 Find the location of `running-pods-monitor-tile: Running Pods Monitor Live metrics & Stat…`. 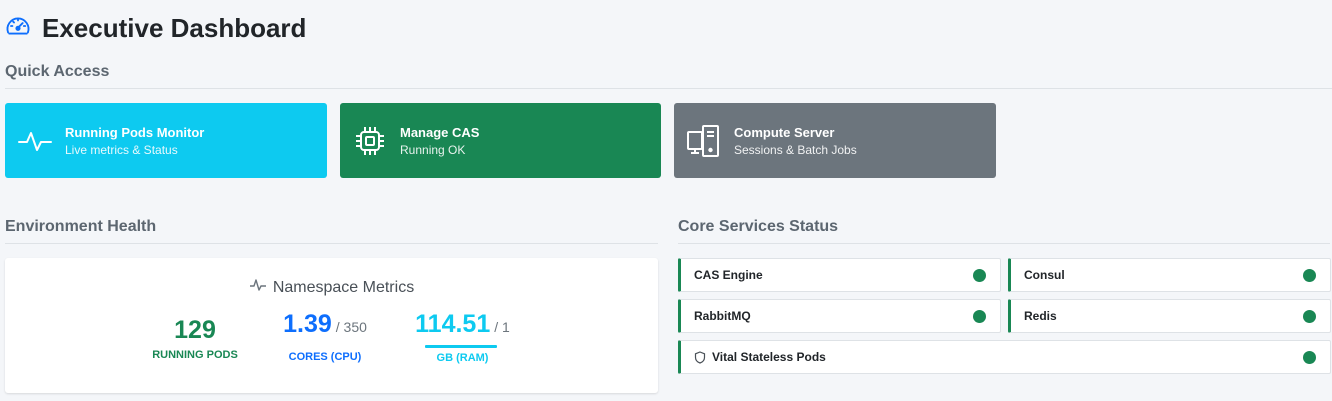

running-pods-monitor-tile: Running Pods Monitor Live metrics & Stat… is located at coordinates (166, 140).